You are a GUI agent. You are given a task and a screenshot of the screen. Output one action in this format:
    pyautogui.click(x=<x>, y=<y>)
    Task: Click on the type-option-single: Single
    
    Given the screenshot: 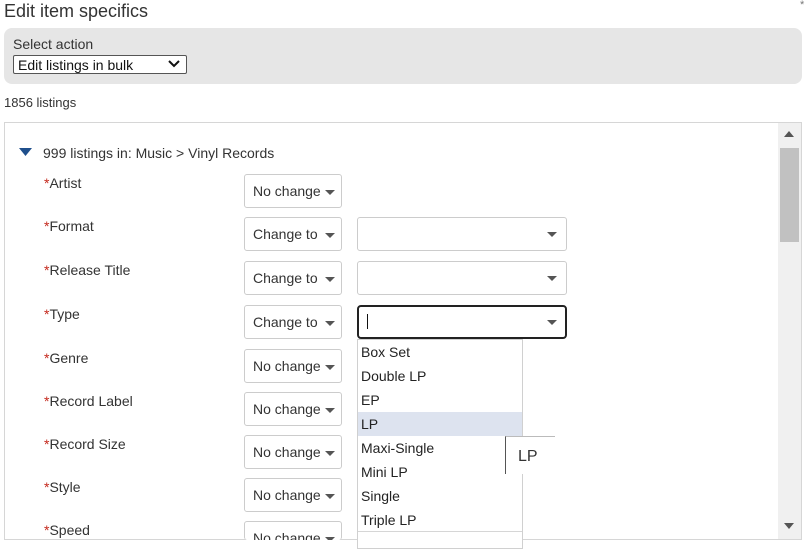 What is the action you would take?
    pyautogui.click(x=440, y=496)
    